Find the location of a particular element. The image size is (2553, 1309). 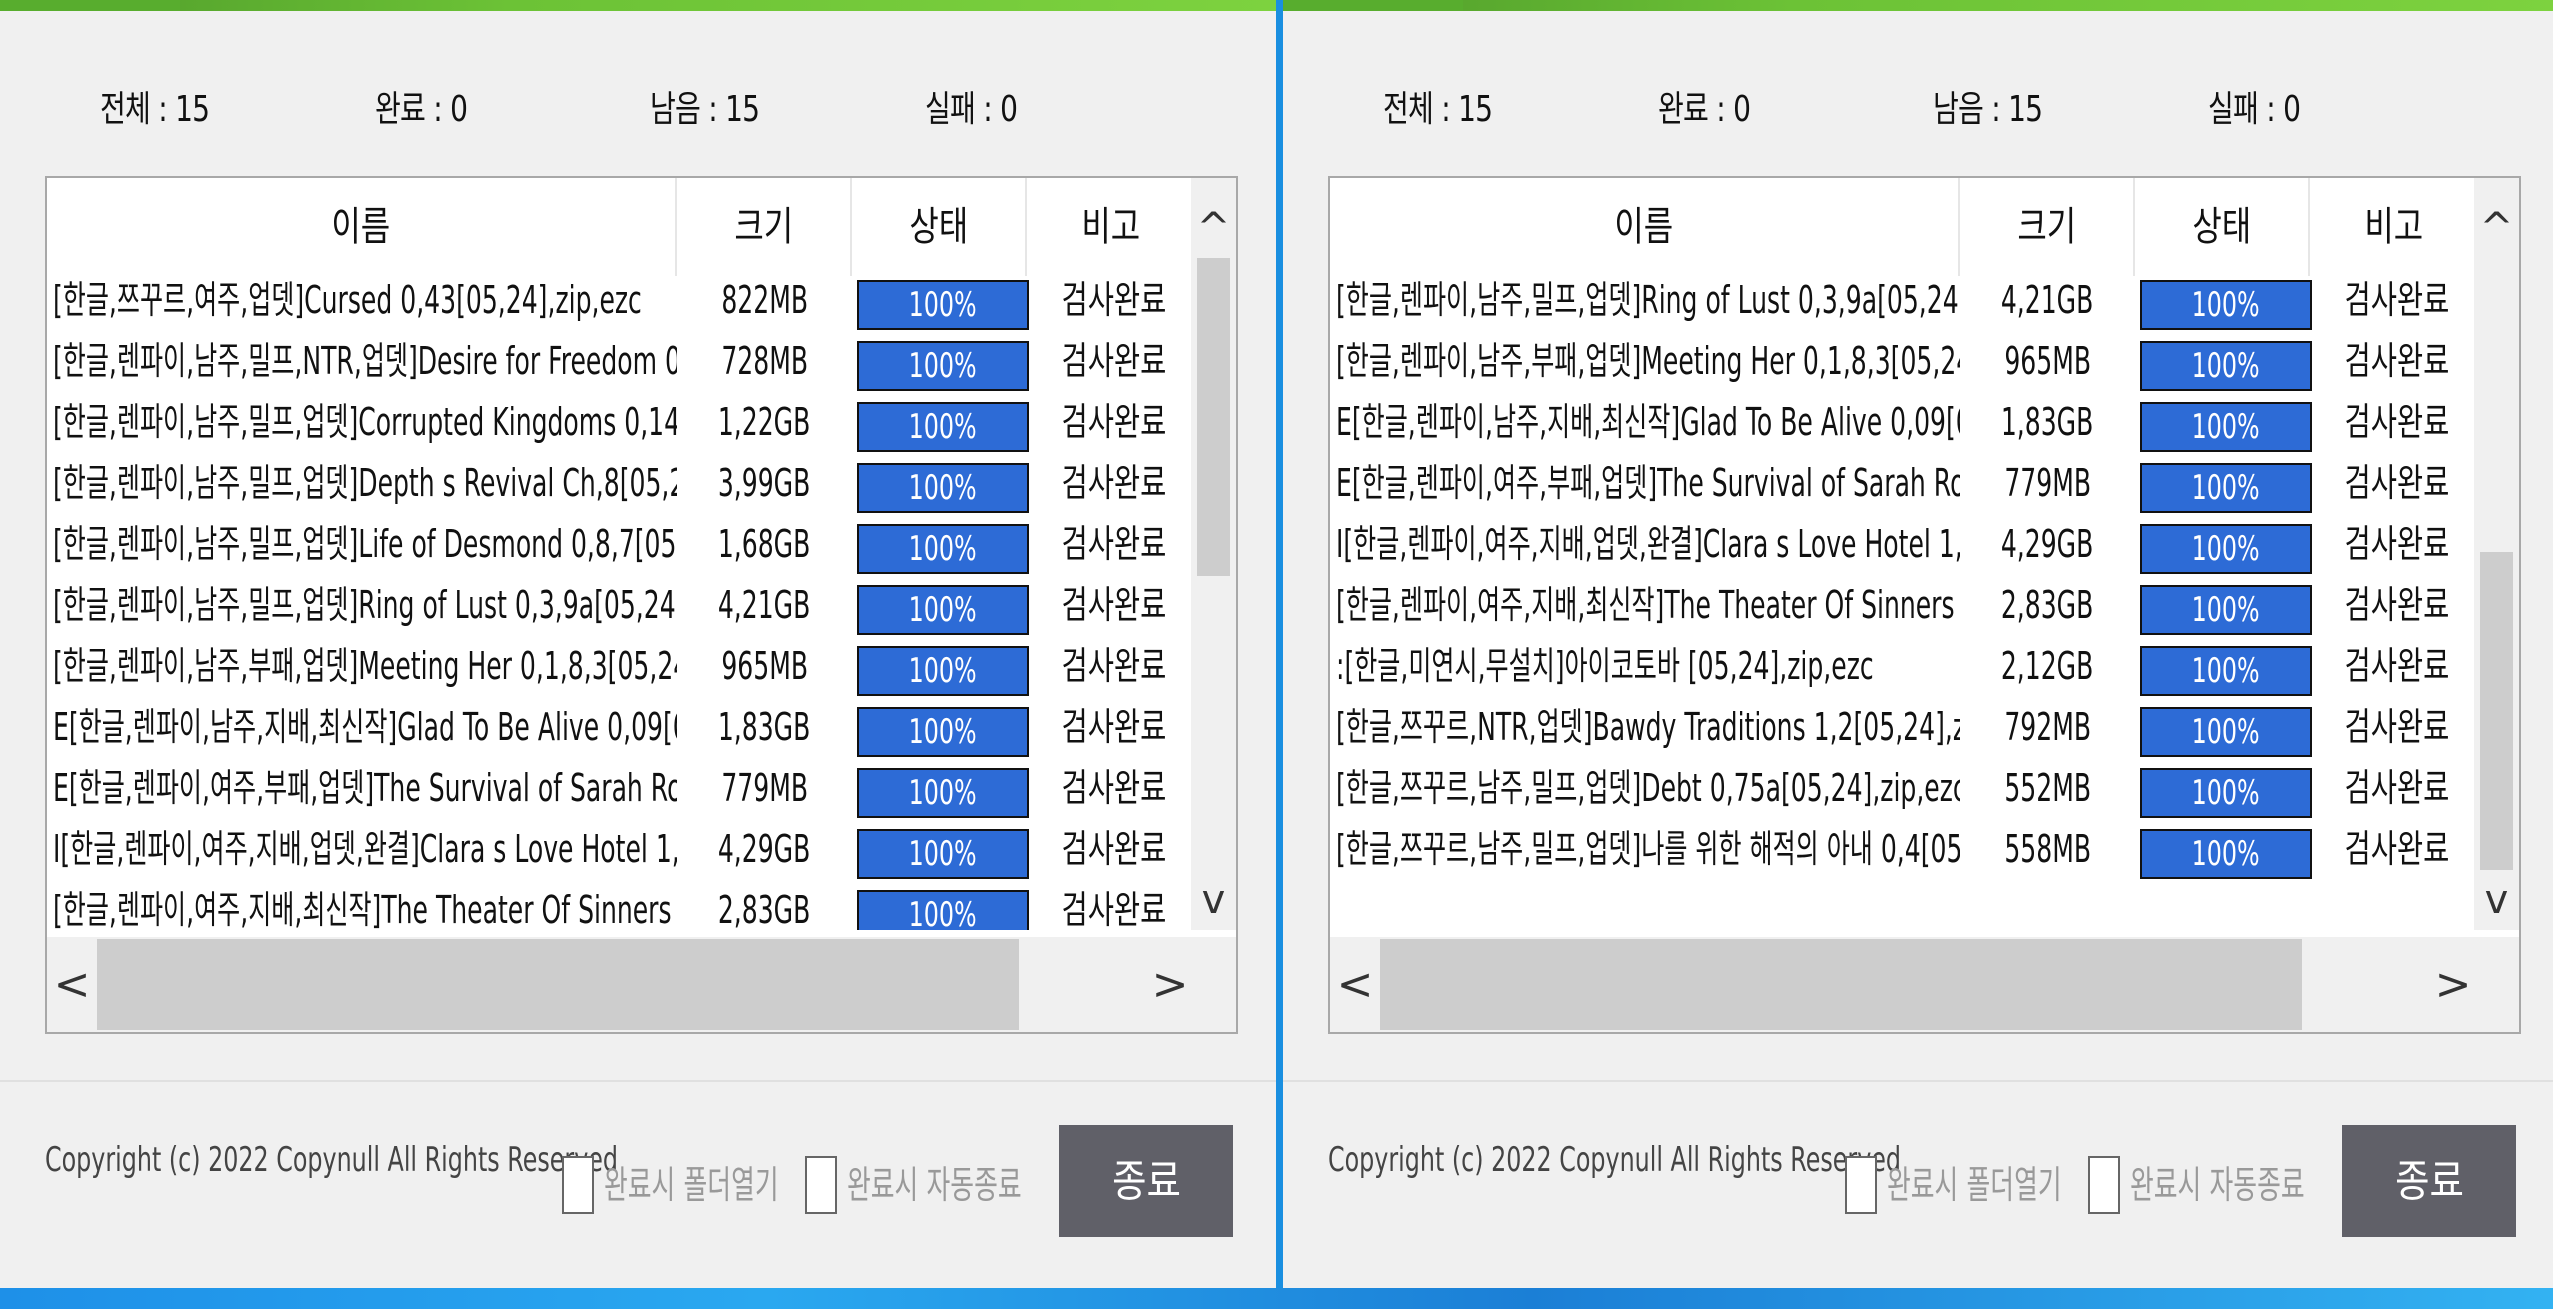

file-size-cell: 3,99GB is located at coordinates (764, 483).